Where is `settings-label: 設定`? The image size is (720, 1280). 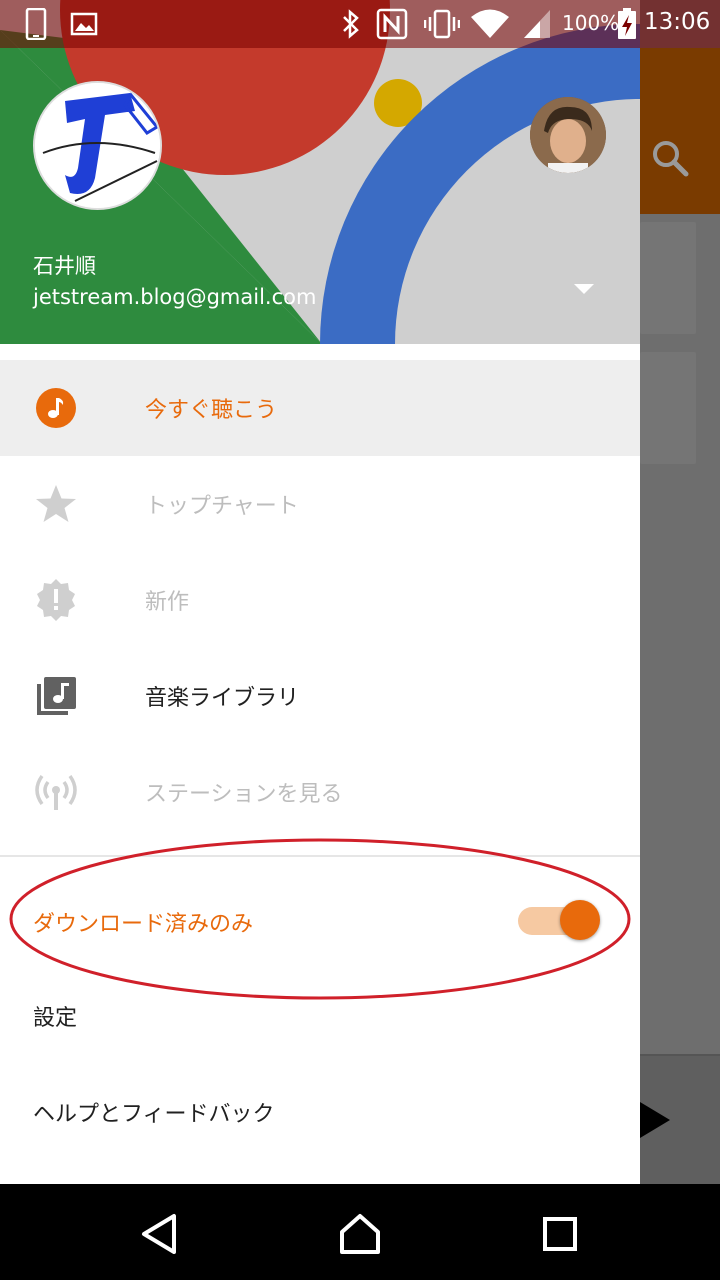 settings-label: 設定 is located at coordinates (55, 1018).